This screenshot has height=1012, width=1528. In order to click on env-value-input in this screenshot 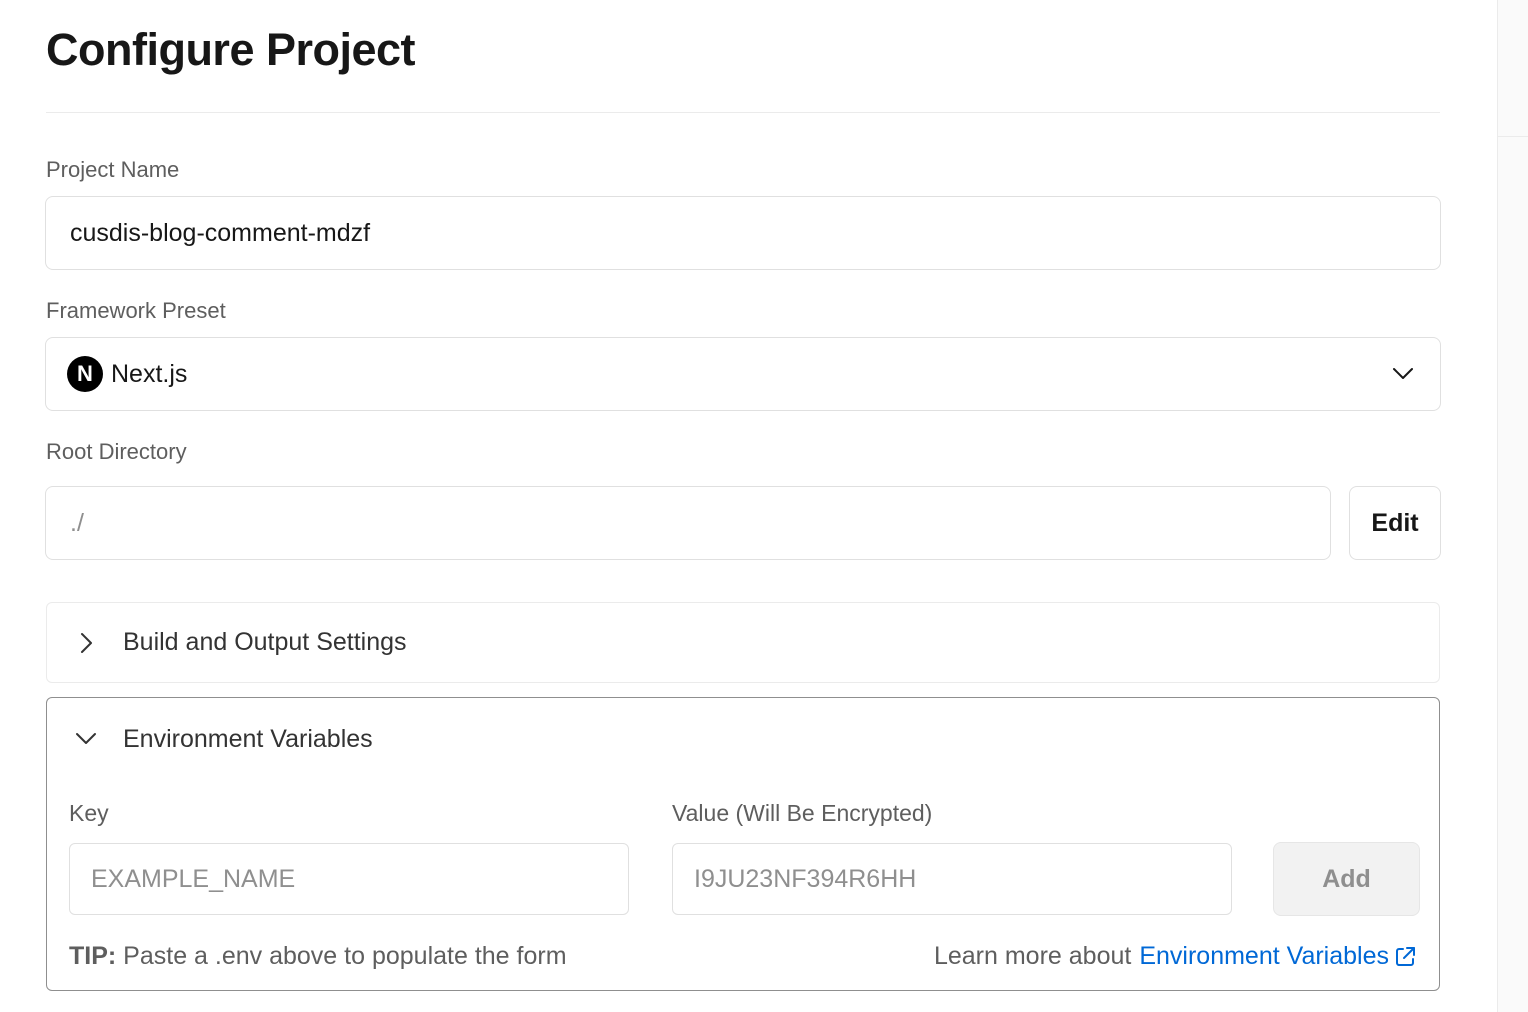, I will do `click(961, 879)`.